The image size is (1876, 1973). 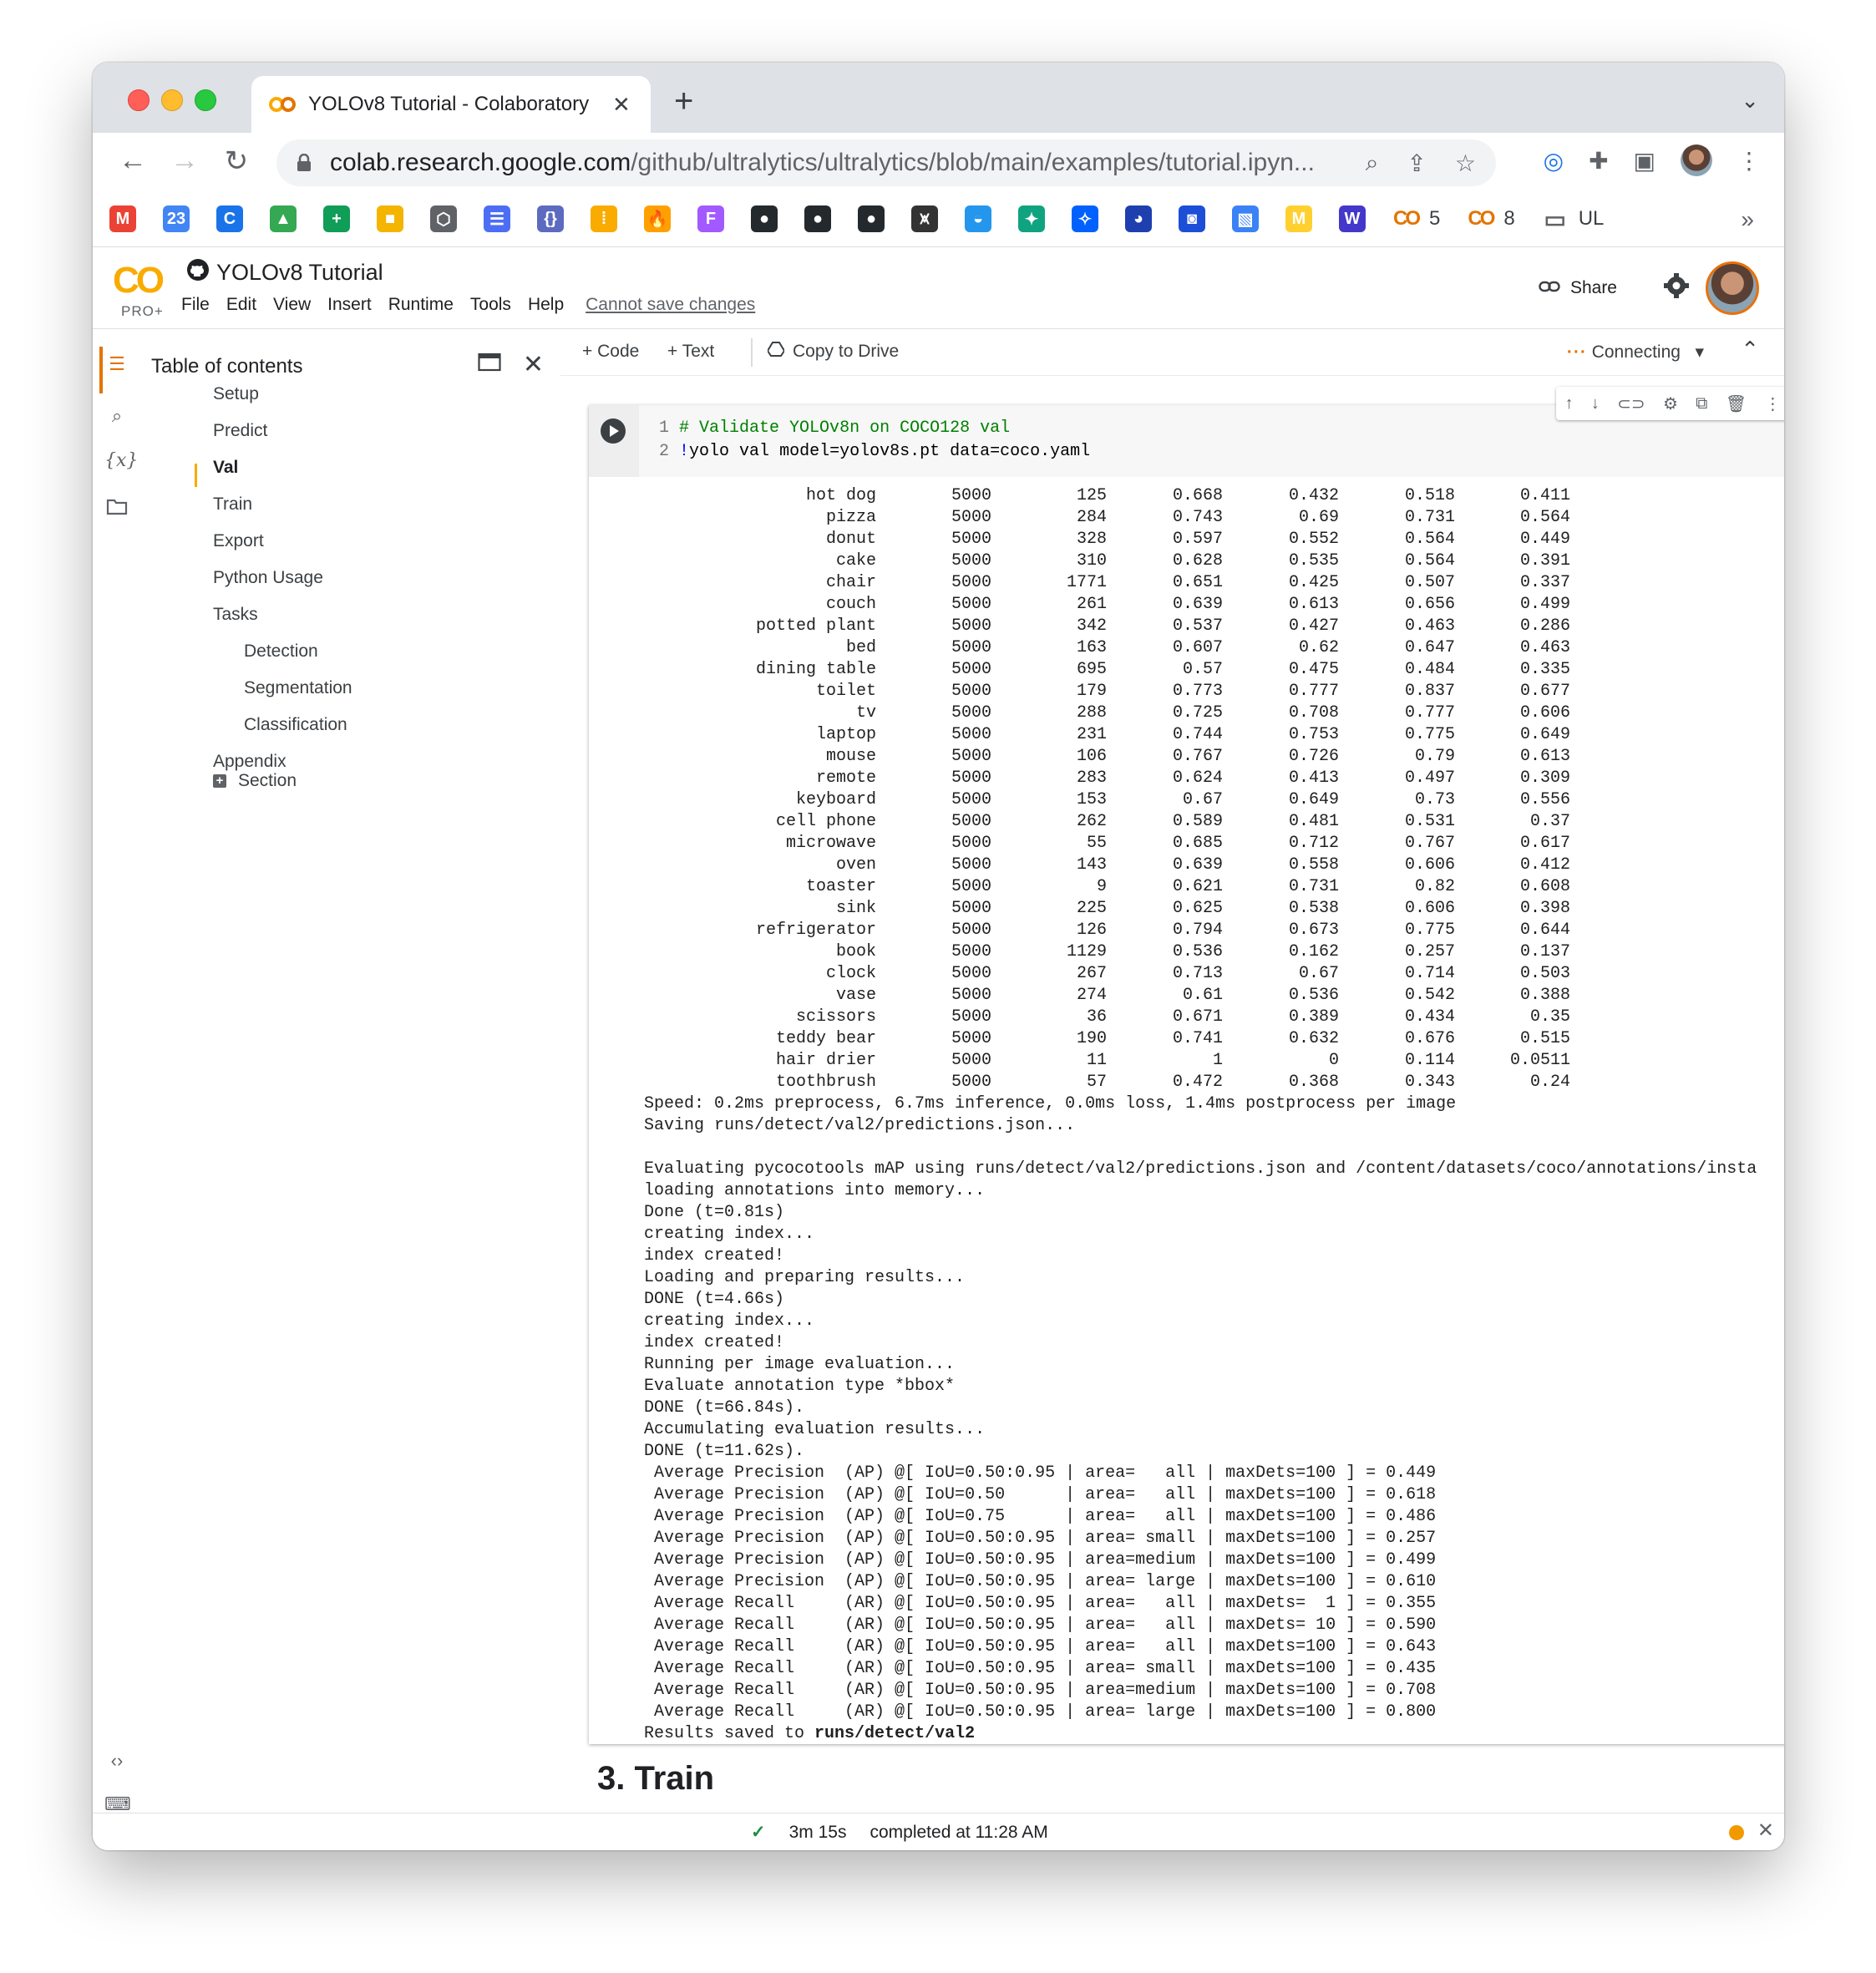 What do you see at coordinates (116, 509) in the screenshot?
I see `folder-icon` at bounding box center [116, 509].